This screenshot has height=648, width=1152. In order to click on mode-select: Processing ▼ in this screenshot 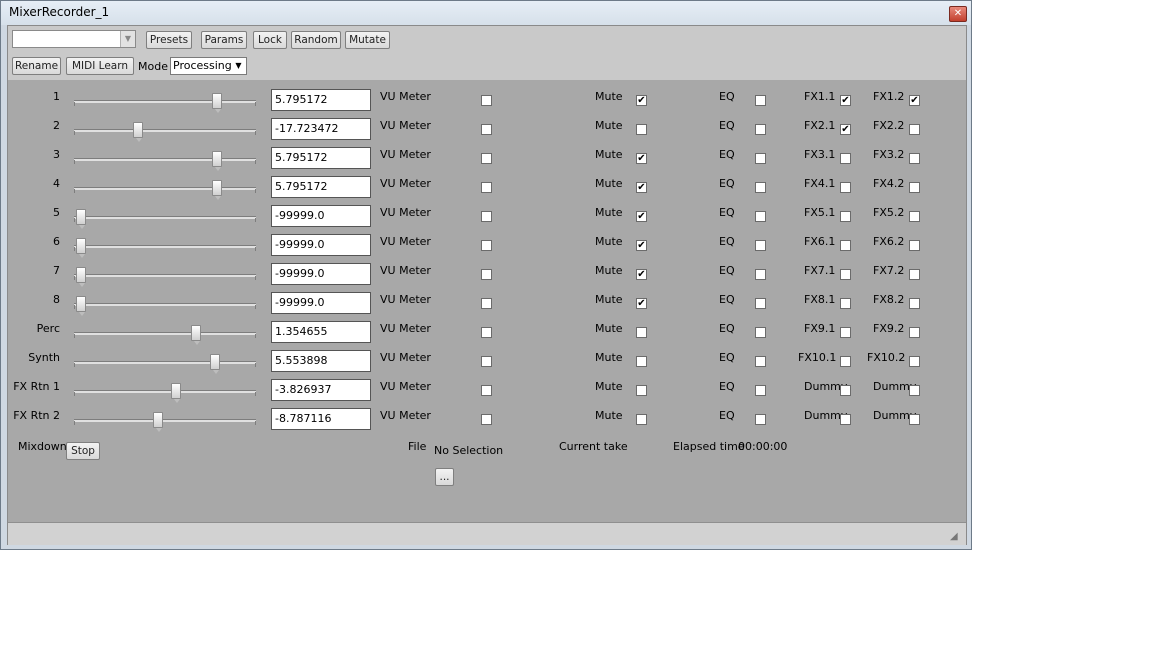, I will do `click(208, 66)`.